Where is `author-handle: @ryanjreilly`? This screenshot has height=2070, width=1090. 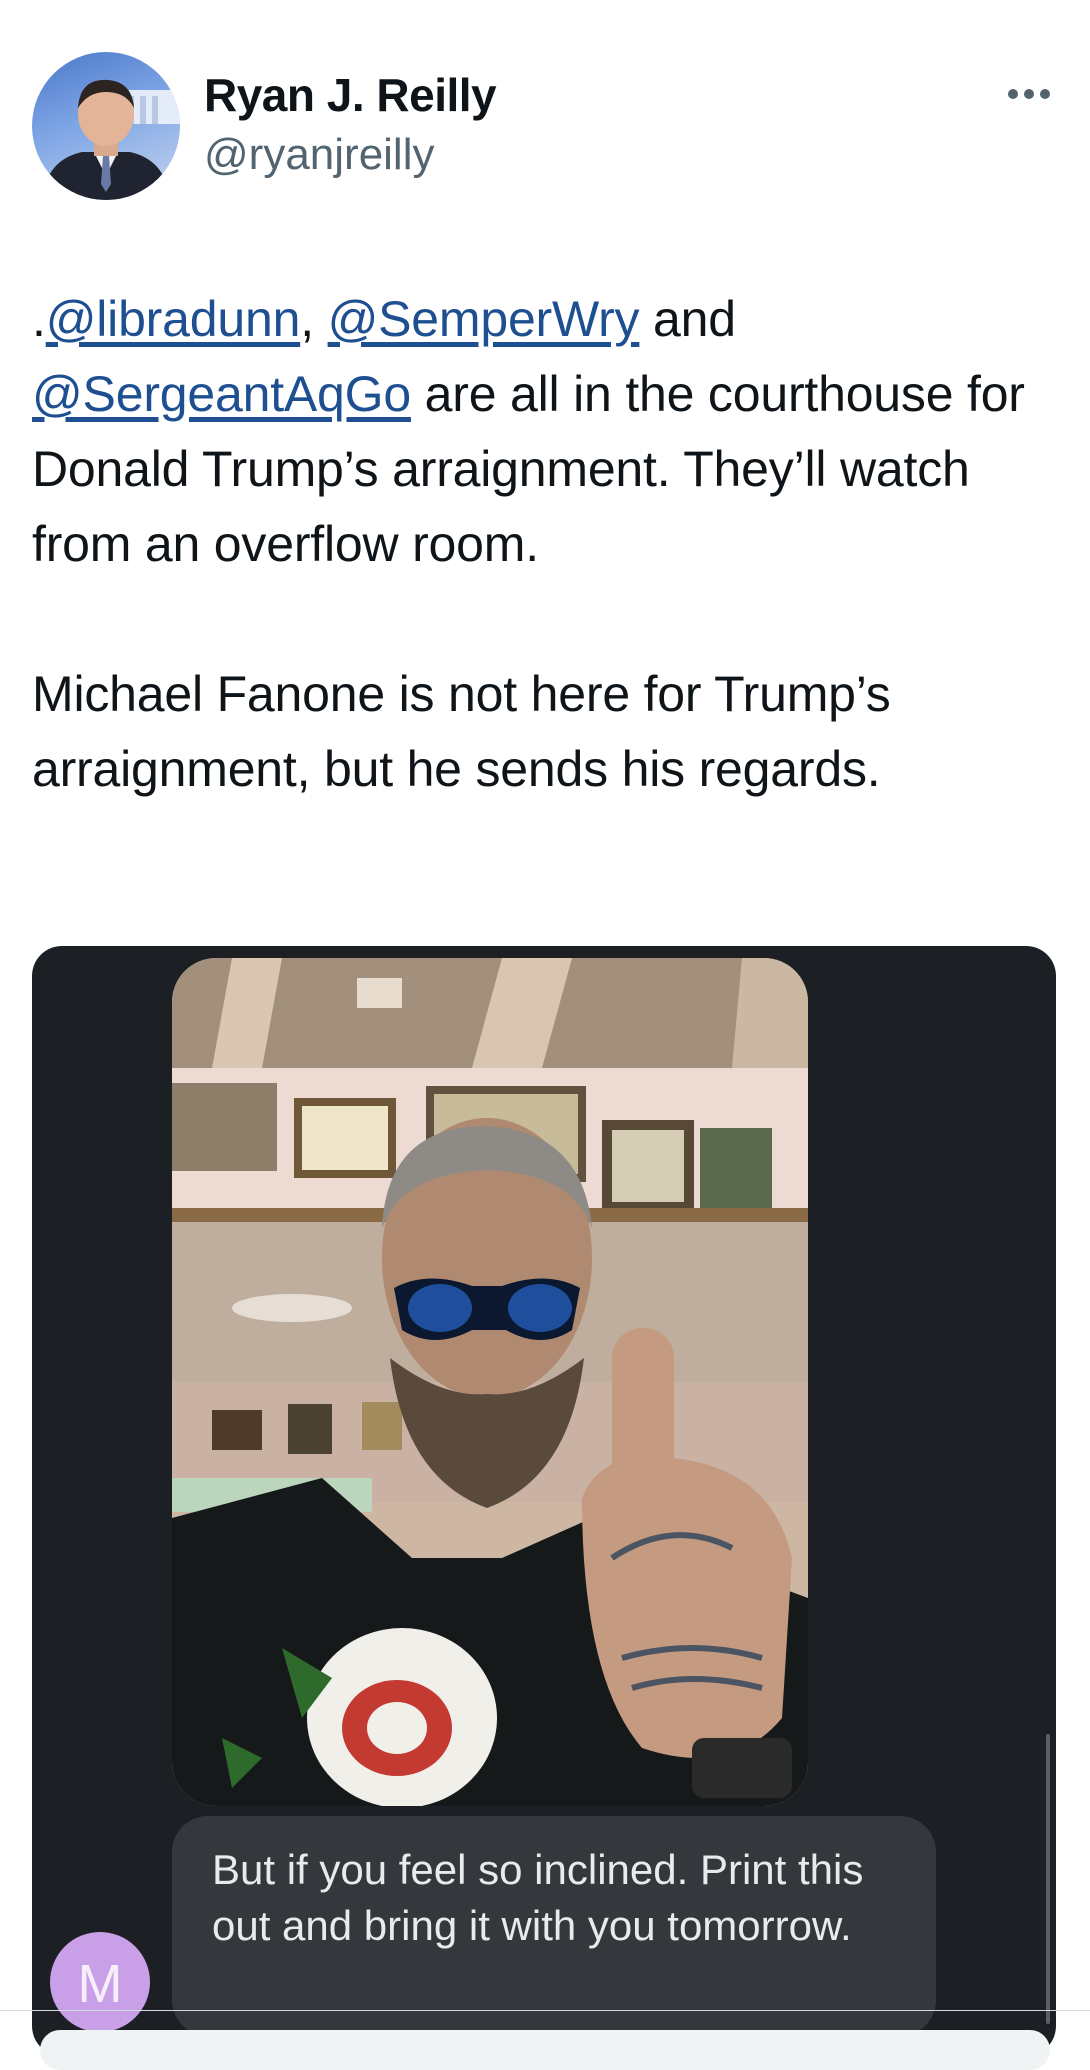
author-handle: @ryanjreilly is located at coordinates (319, 155).